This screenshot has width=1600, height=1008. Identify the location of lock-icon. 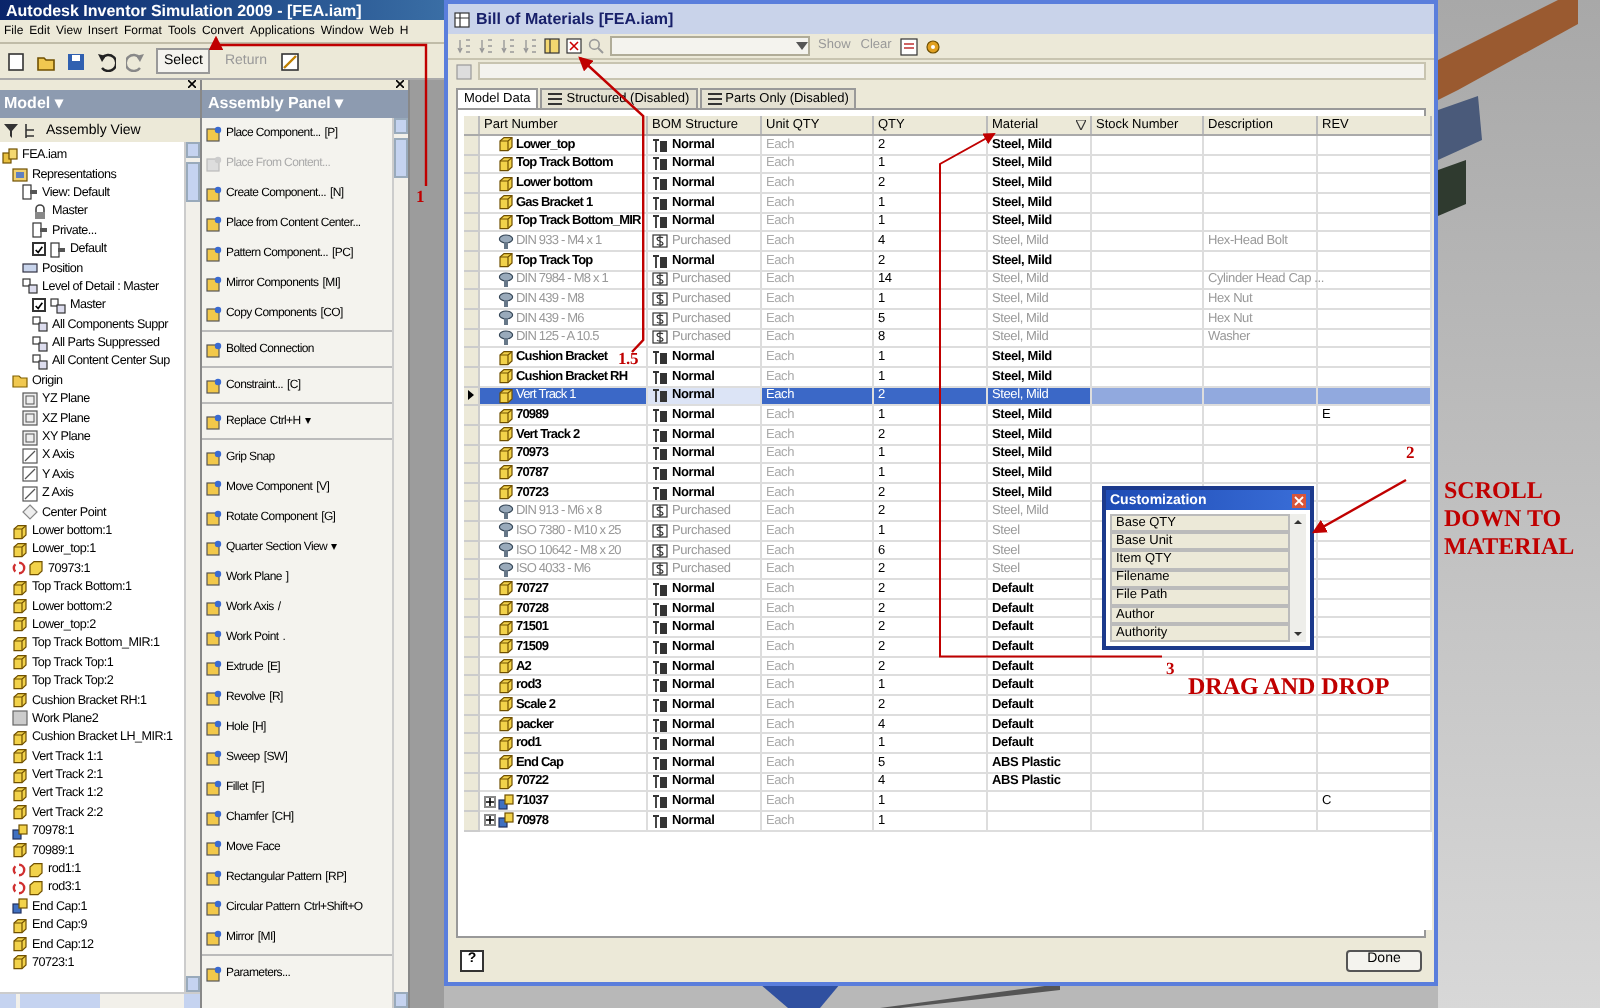
(40, 211).